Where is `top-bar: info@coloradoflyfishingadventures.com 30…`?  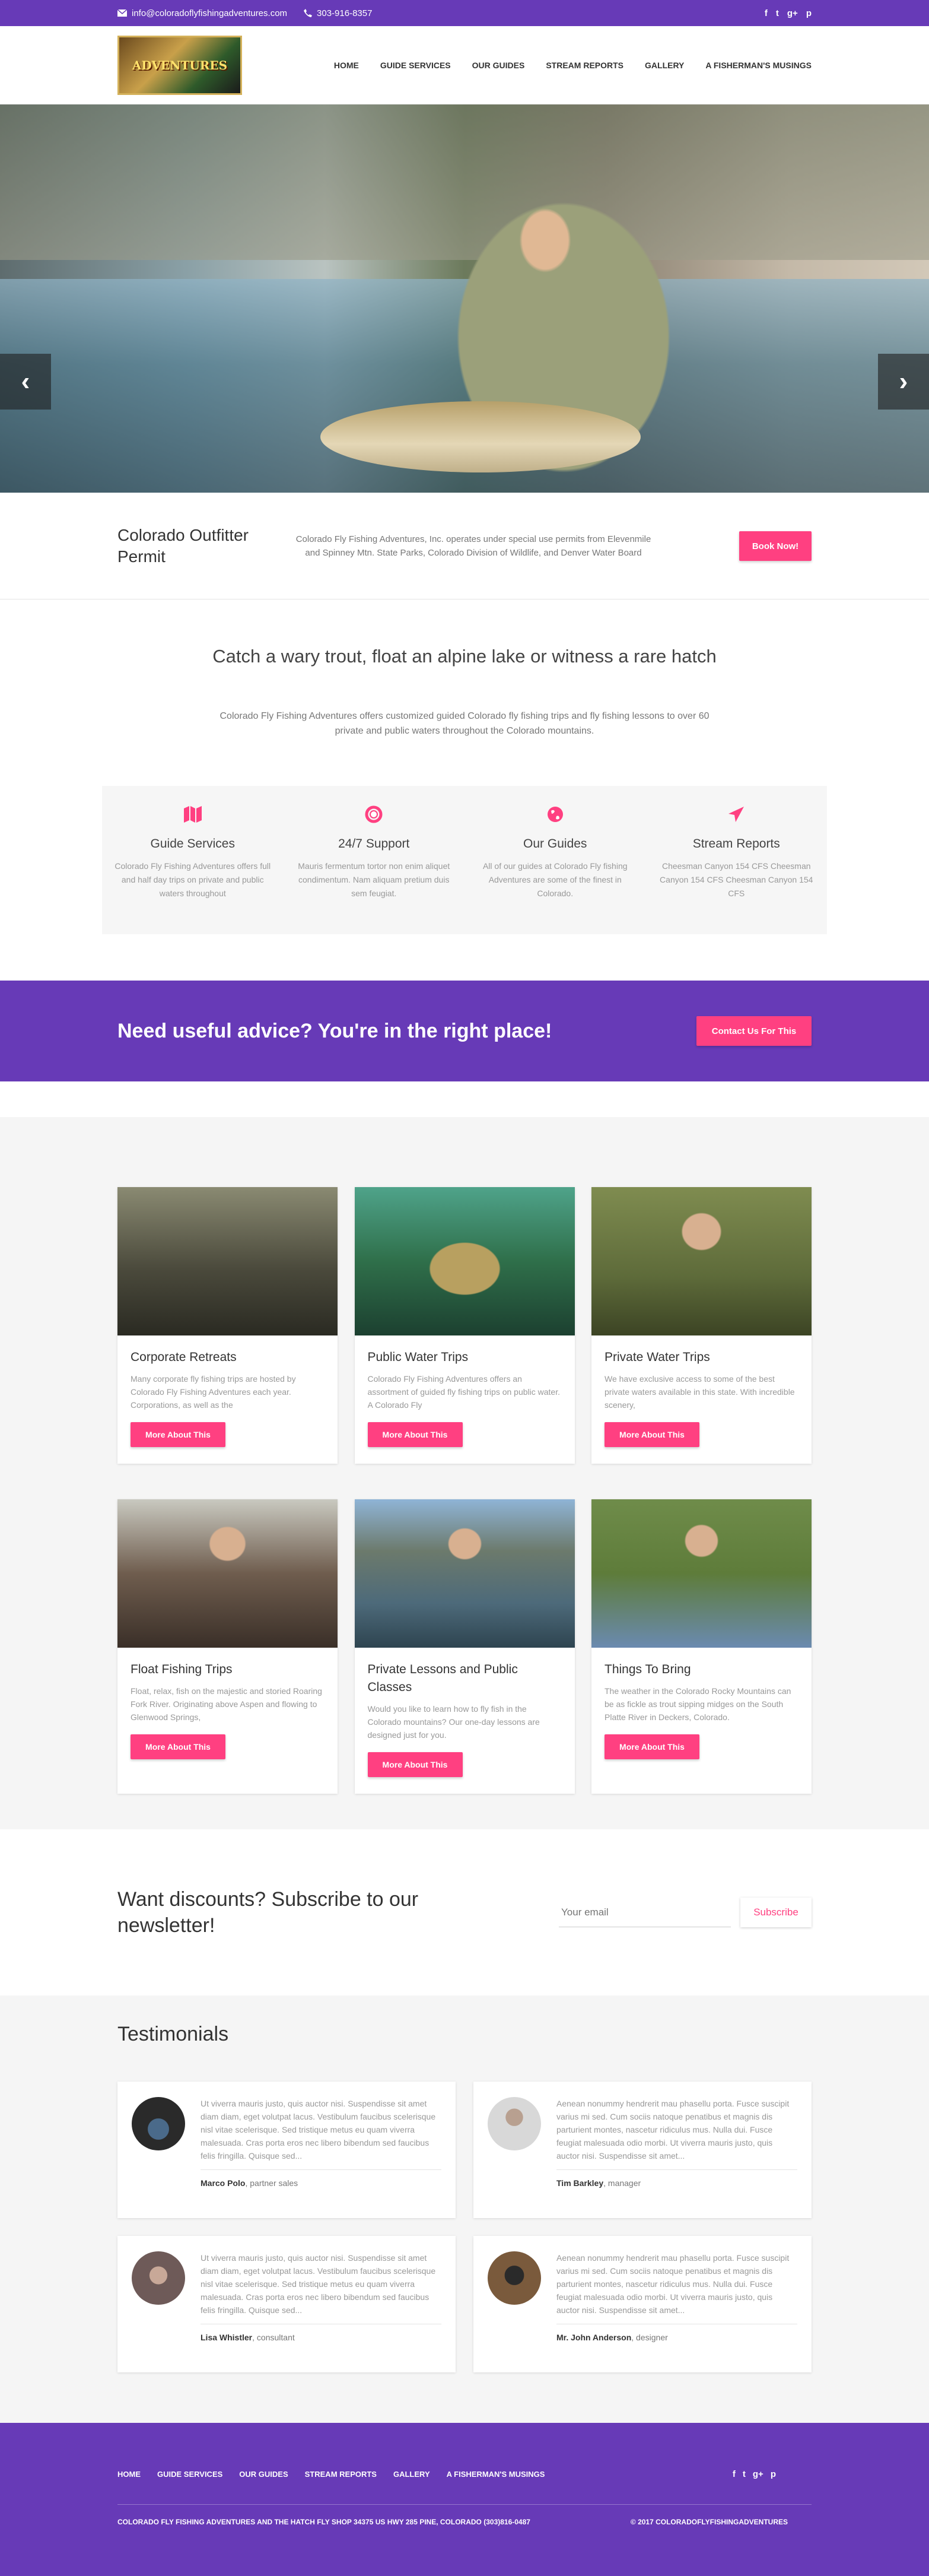
top-bar: info@coloradoflyfishingadventures.com 30… is located at coordinates (465, 13).